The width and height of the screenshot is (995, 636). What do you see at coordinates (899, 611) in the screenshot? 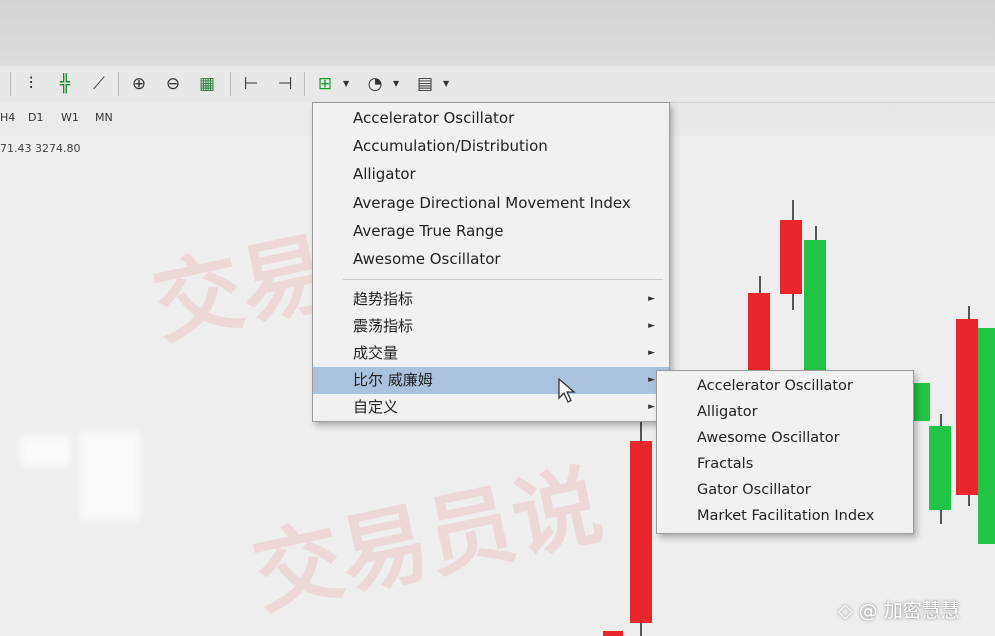
I see `source-credit: ◇ @ 加密慧慧` at bounding box center [899, 611].